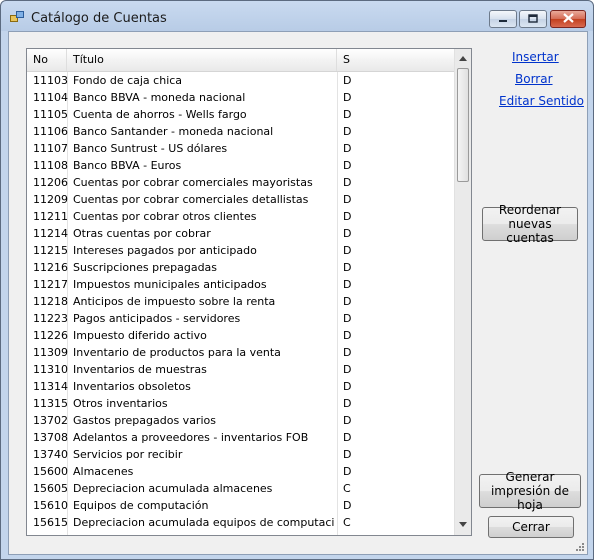 The height and width of the screenshot is (560, 594). Describe the element at coordinates (530, 210) in the screenshot. I see `reorder-button-label-line1: Reordenar` at that location.